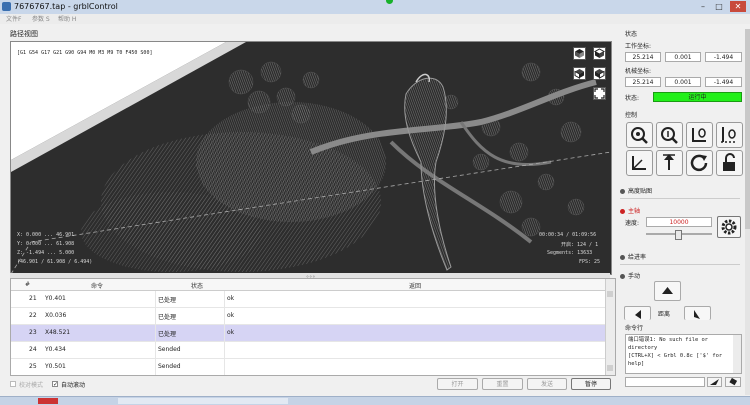  I want to click on machine-z-field: -1.494, so click(723, 82).